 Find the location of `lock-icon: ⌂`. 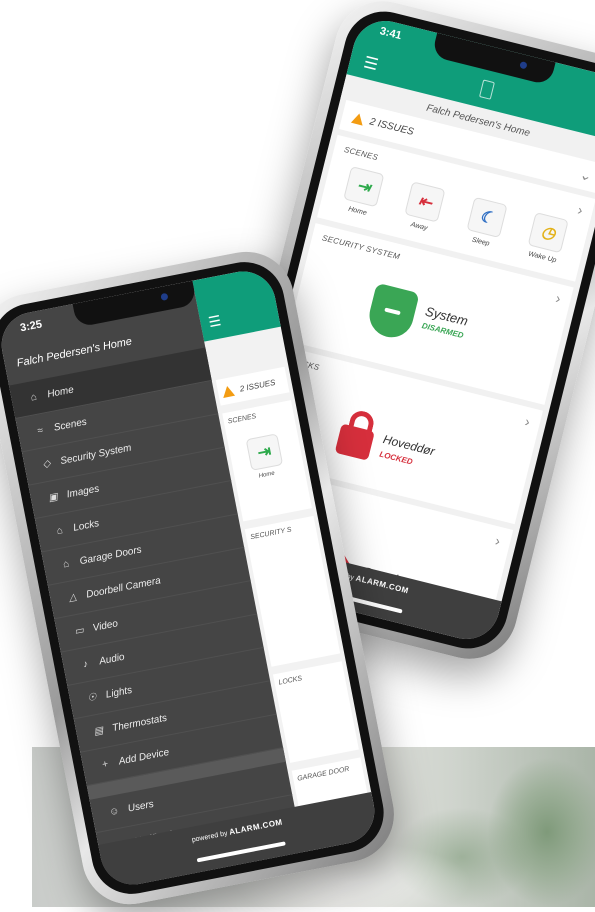

lock-icon: ⌂ is located at coordinates (59, 531).